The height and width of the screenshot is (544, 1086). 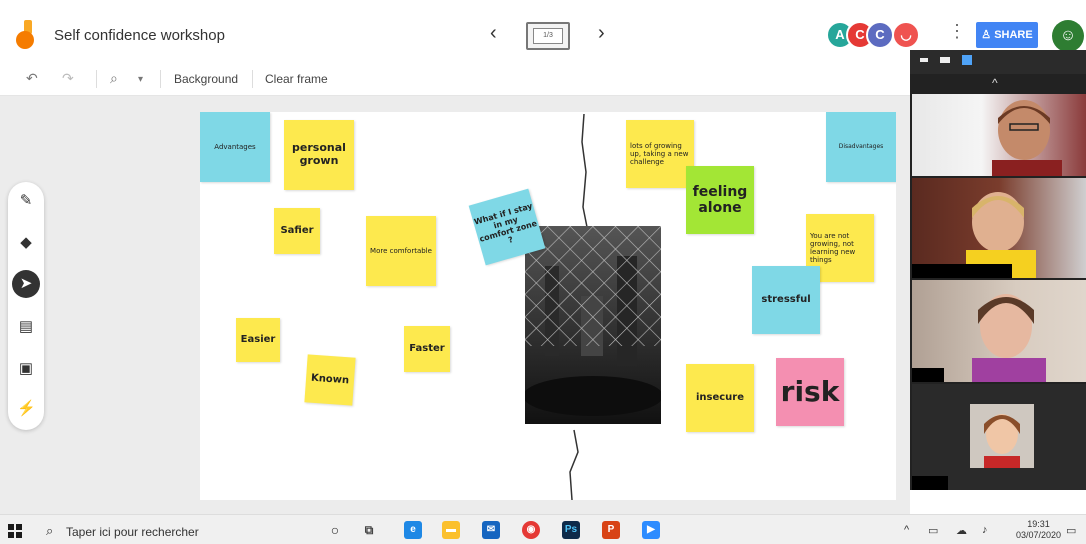 I want to click on account-avatar: ☺, so click(x=1068, y=36).